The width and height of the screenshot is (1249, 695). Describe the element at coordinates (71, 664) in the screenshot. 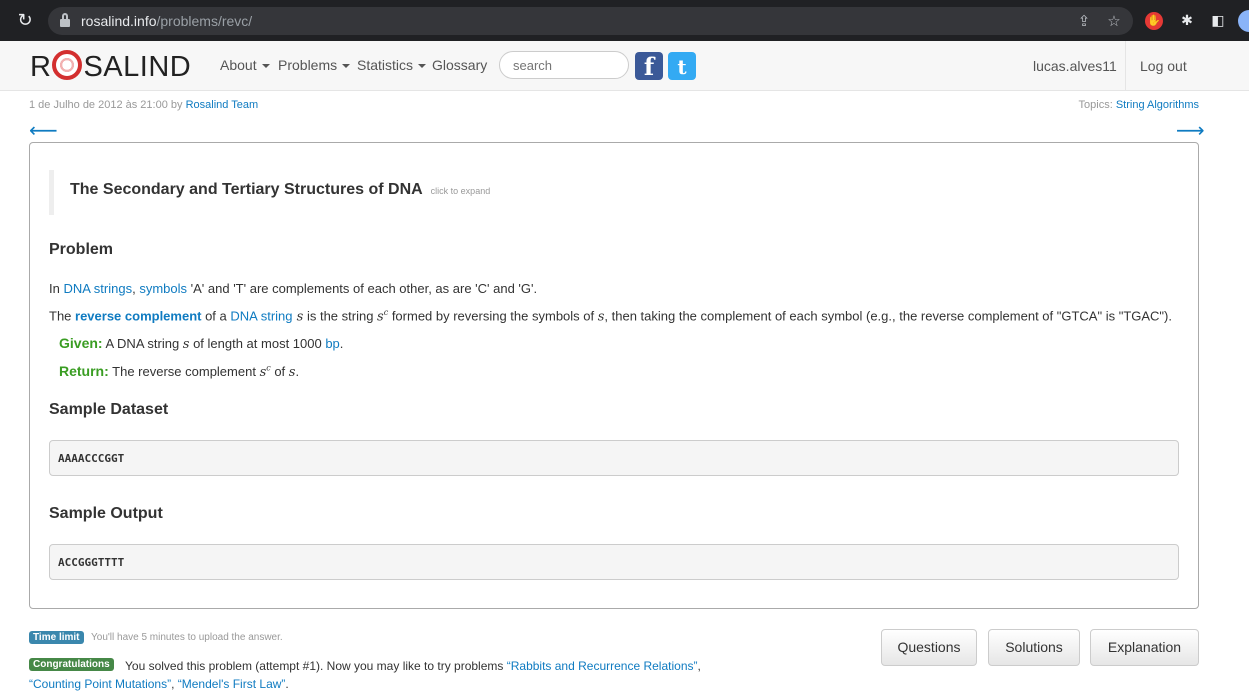

I see `congratulations-badge: Congratulations` at that location.